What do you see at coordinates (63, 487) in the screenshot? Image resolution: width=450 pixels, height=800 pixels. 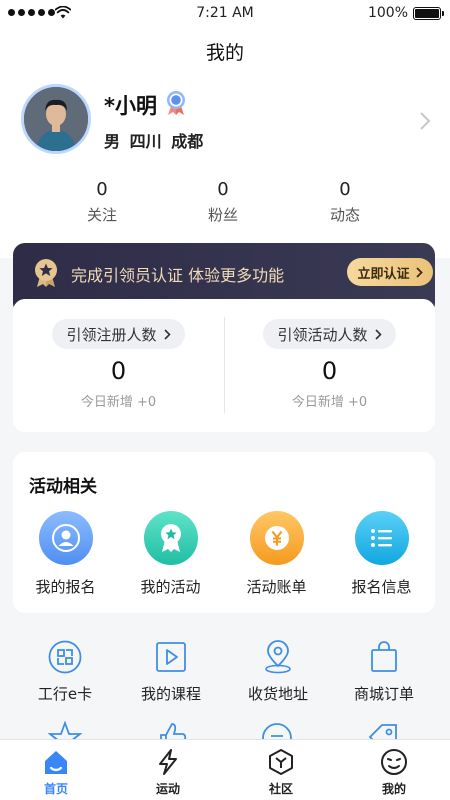 I see `activity-section-title: 活动相关` at bounding box center [63, 487].